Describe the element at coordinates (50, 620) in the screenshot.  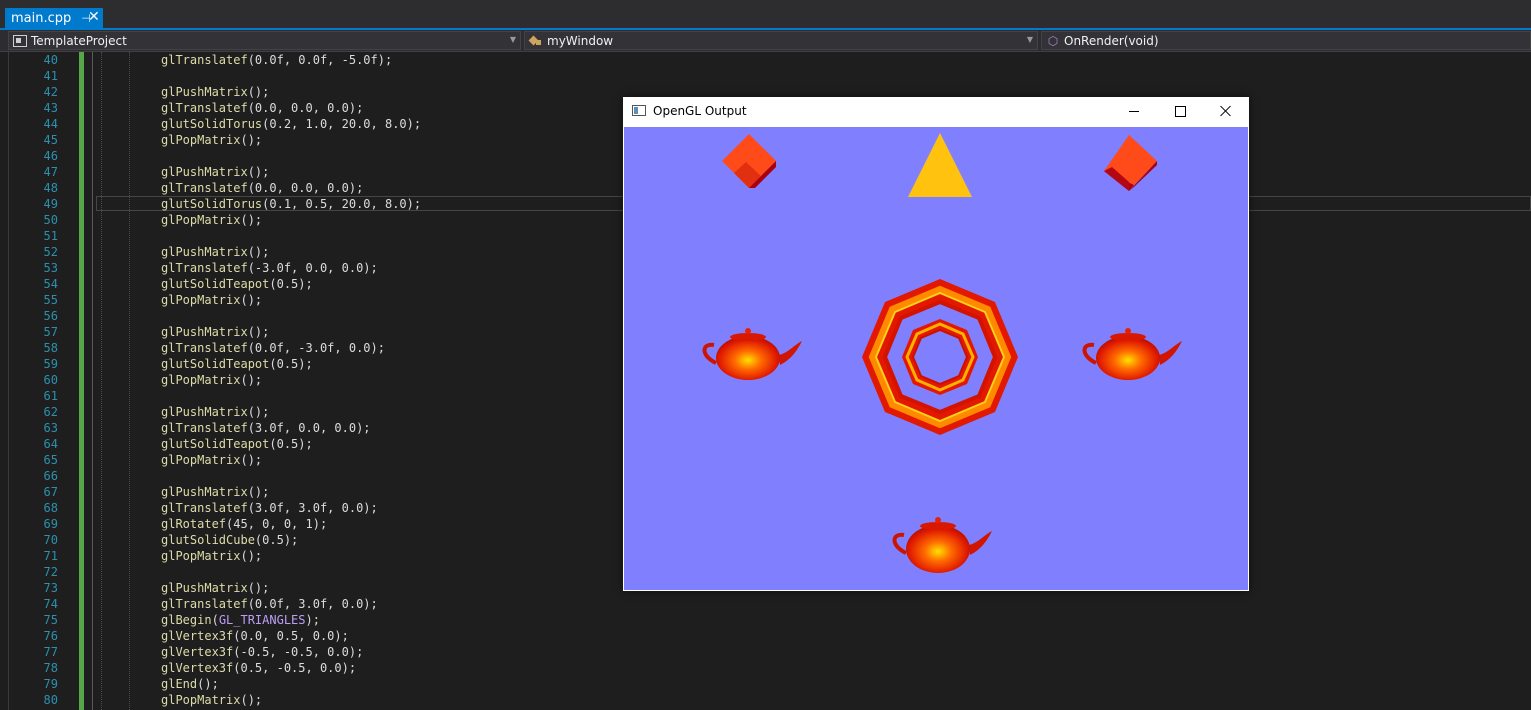
I see `line-number: 75` at that location.